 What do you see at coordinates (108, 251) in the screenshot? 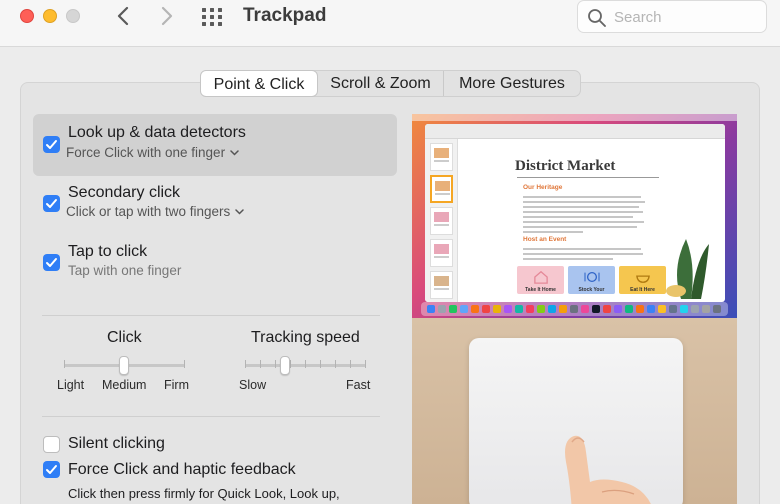
I see `tap-to-click-title: Tap to click` at bounding box center [108, 251].